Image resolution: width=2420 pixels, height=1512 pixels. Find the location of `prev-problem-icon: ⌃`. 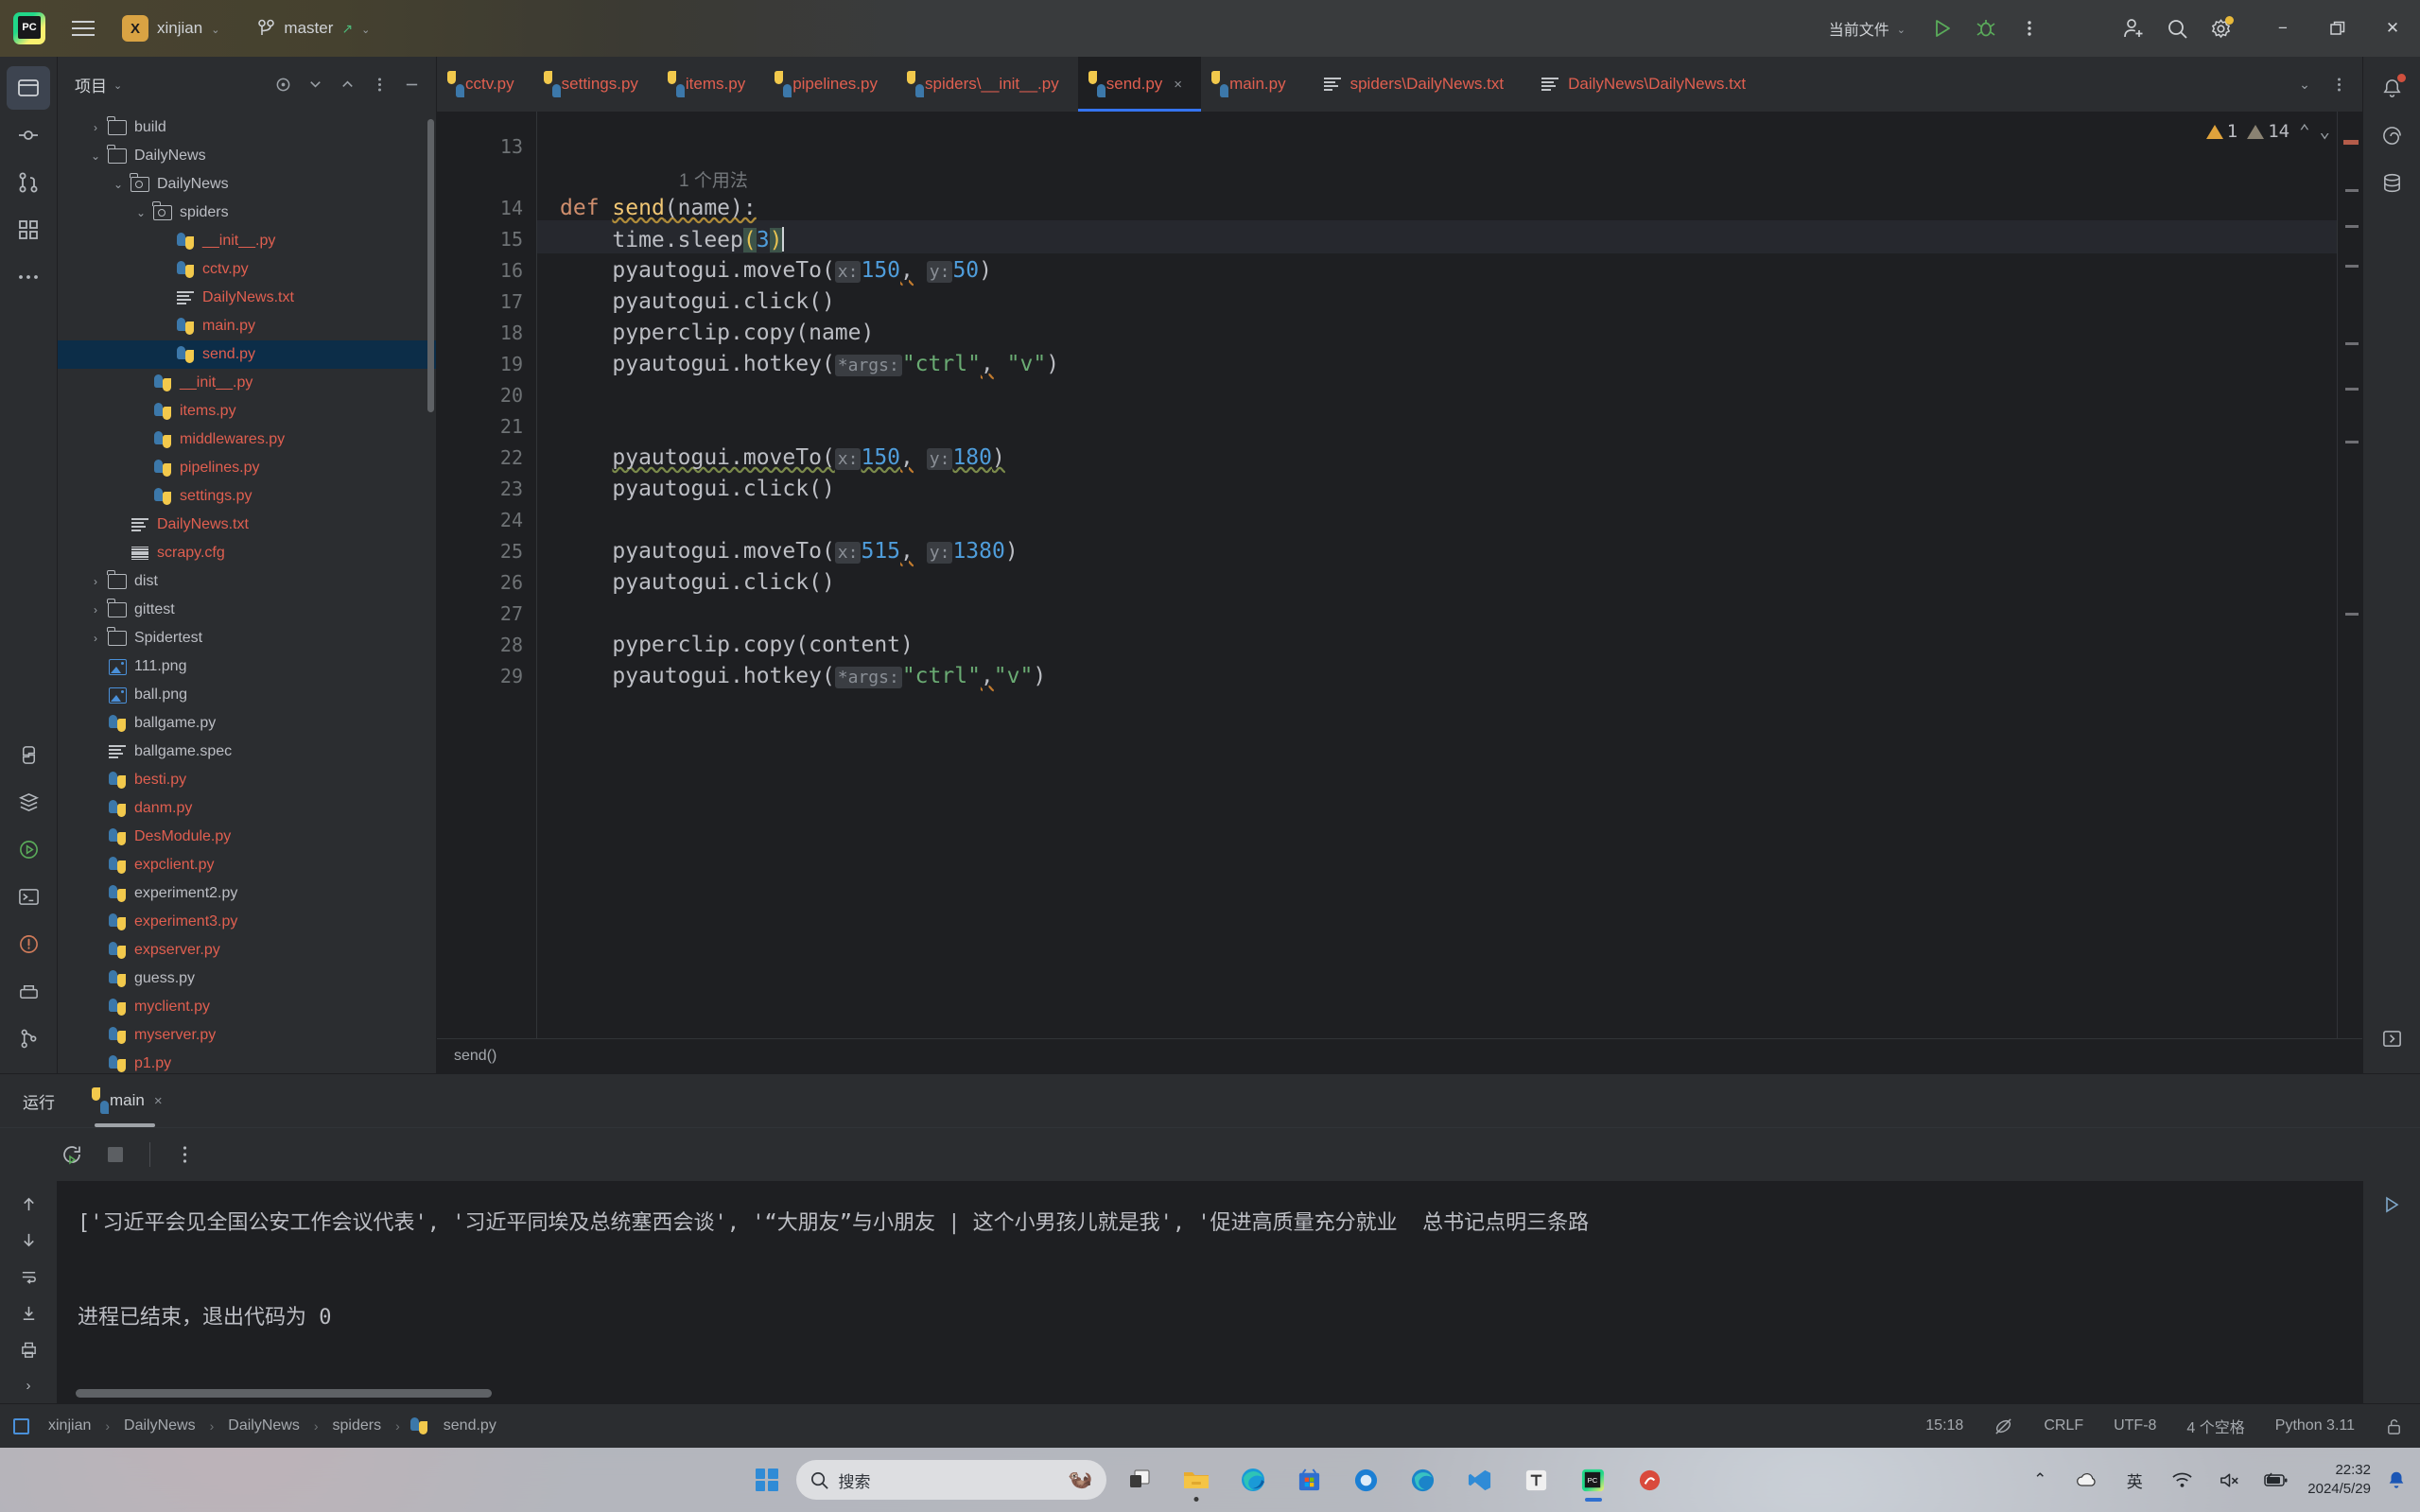

prev-problem-icon: ⌃ is located at coordinates (2304, 131).